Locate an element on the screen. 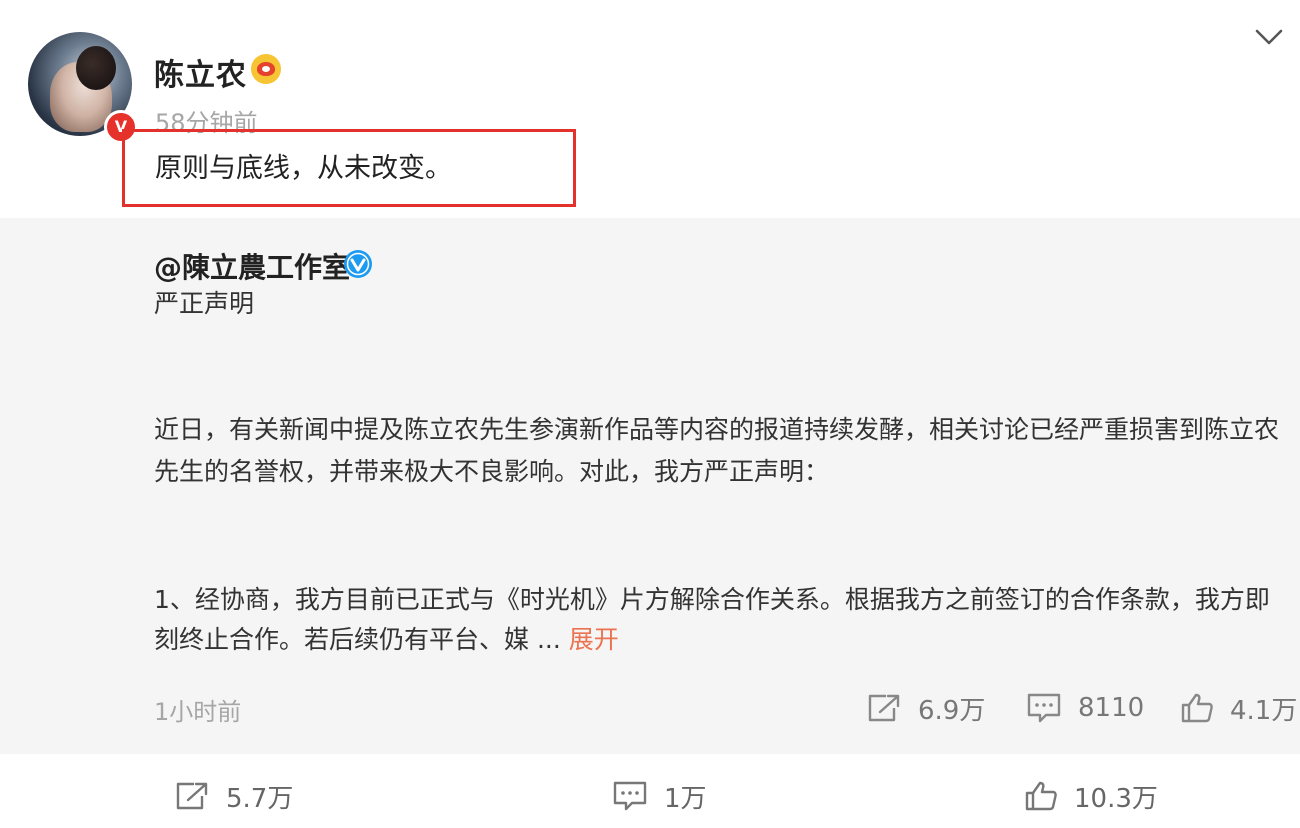 This screenshot has height=828, width=1300. repost-paragraph-1-line-2: 先生的名誉权，并带来极大不良影响。对此，我方严正声明： is located at coordinates (492, 471).